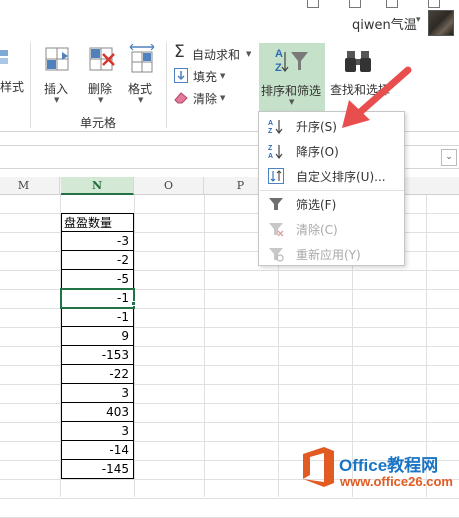 This screenshot has height=518, width=459. I want to click on table-cell: -3, so click(97, 241).